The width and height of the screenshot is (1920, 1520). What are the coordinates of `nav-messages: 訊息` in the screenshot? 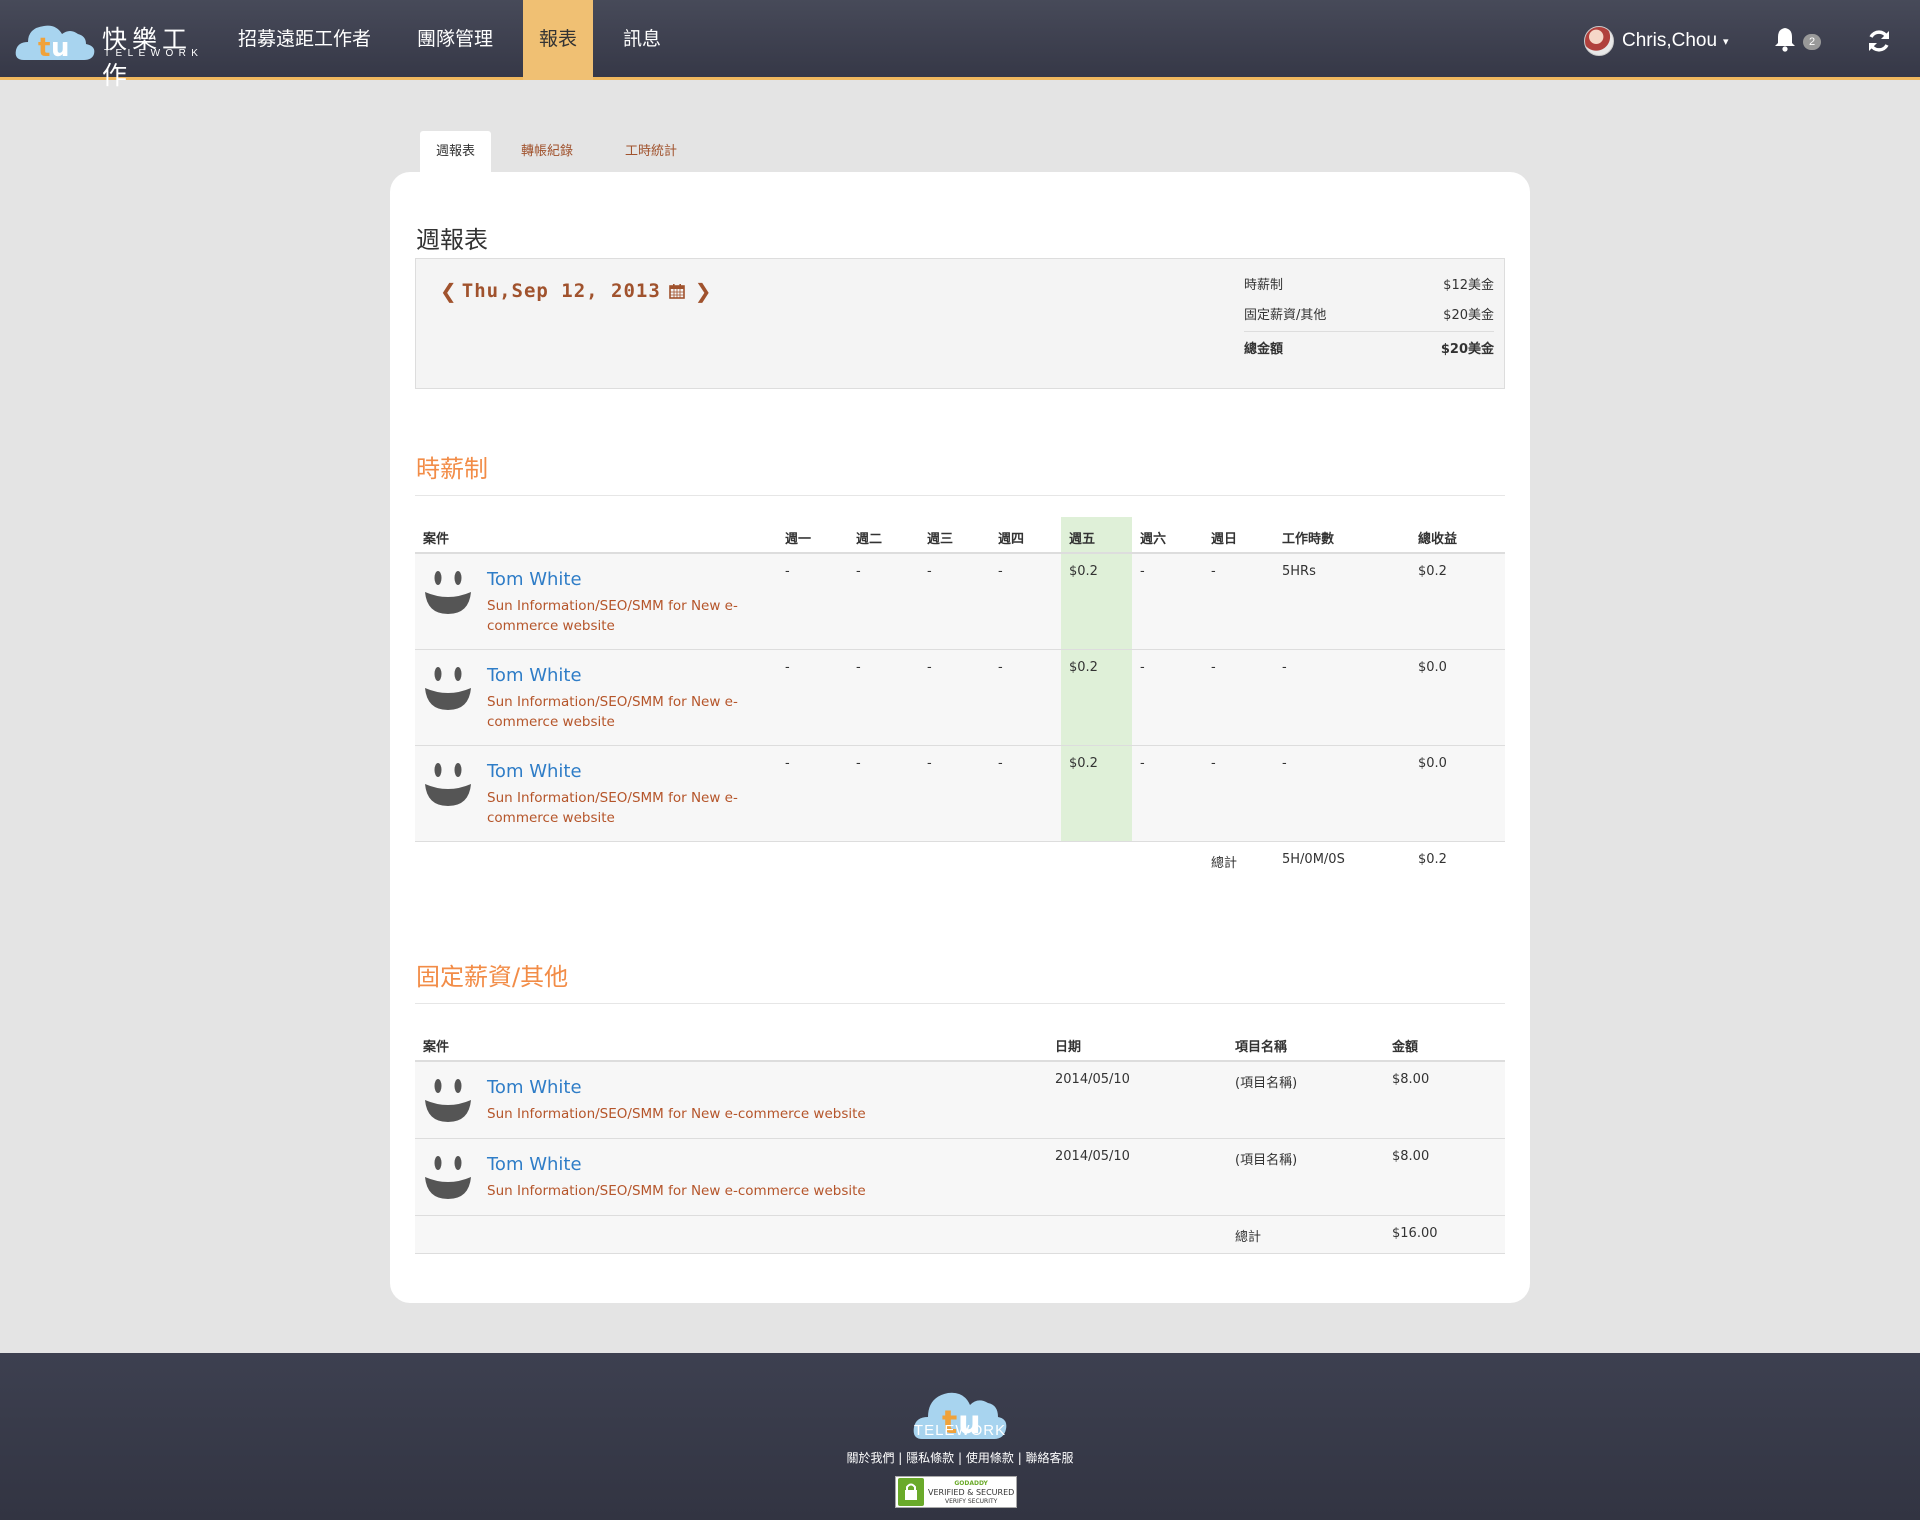 It's located at (642, 40).